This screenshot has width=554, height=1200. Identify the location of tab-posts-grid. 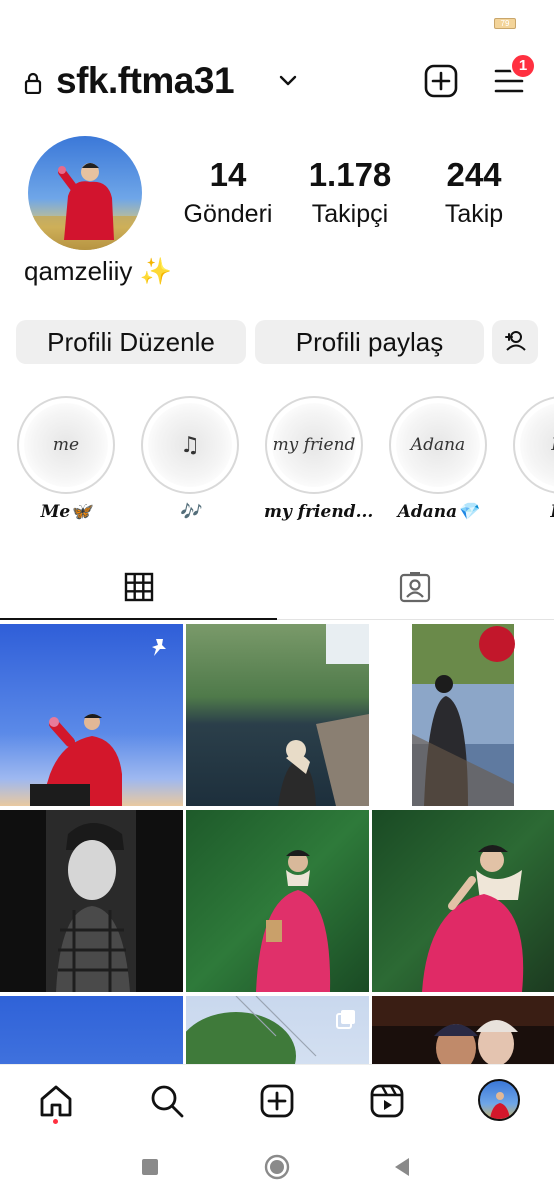
(138, 588).